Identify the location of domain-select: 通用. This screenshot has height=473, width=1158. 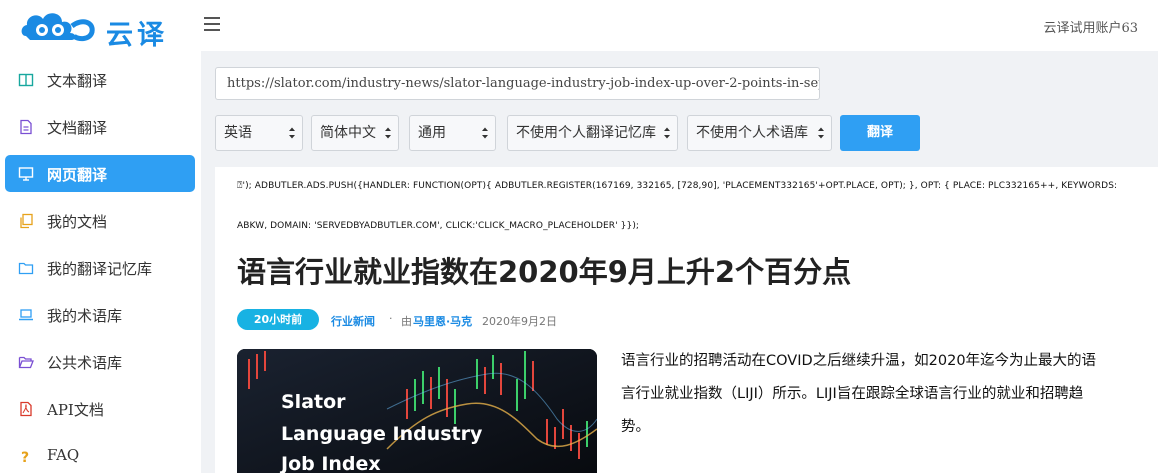
(452, 133).